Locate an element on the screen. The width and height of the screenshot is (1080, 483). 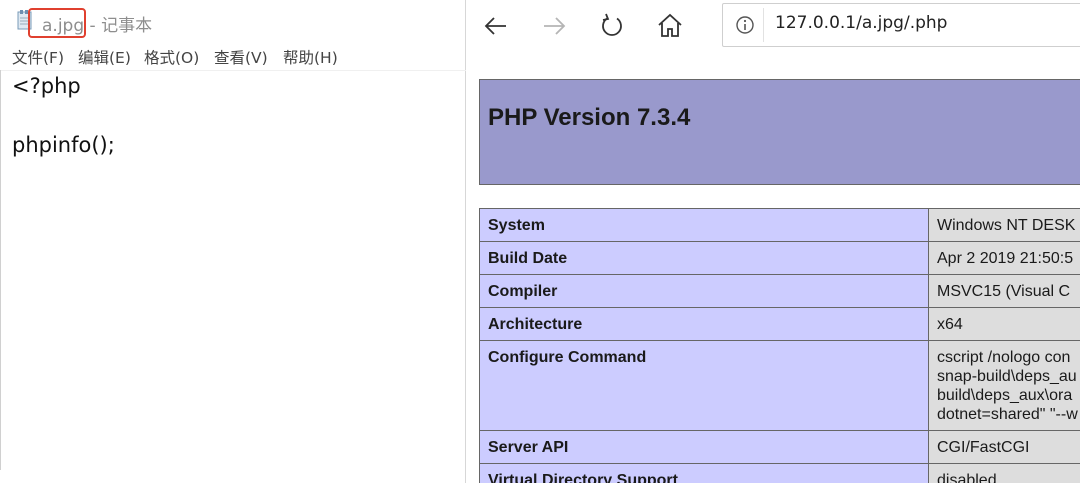
row-key: Virtual Directory Support is located at coordinates (704, 473).